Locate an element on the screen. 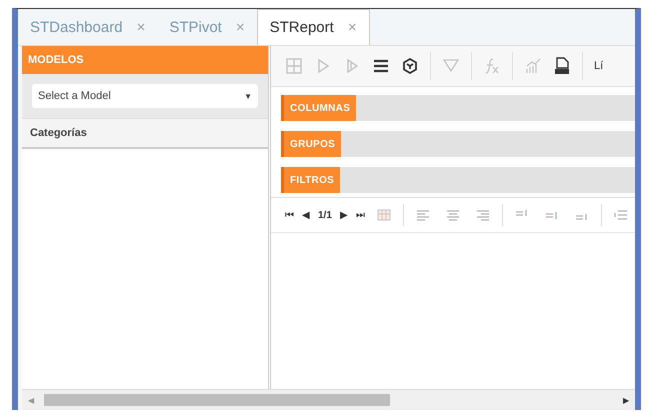 The image size is (651, 415). tab: STReport × is located at coordinates (313, 27).